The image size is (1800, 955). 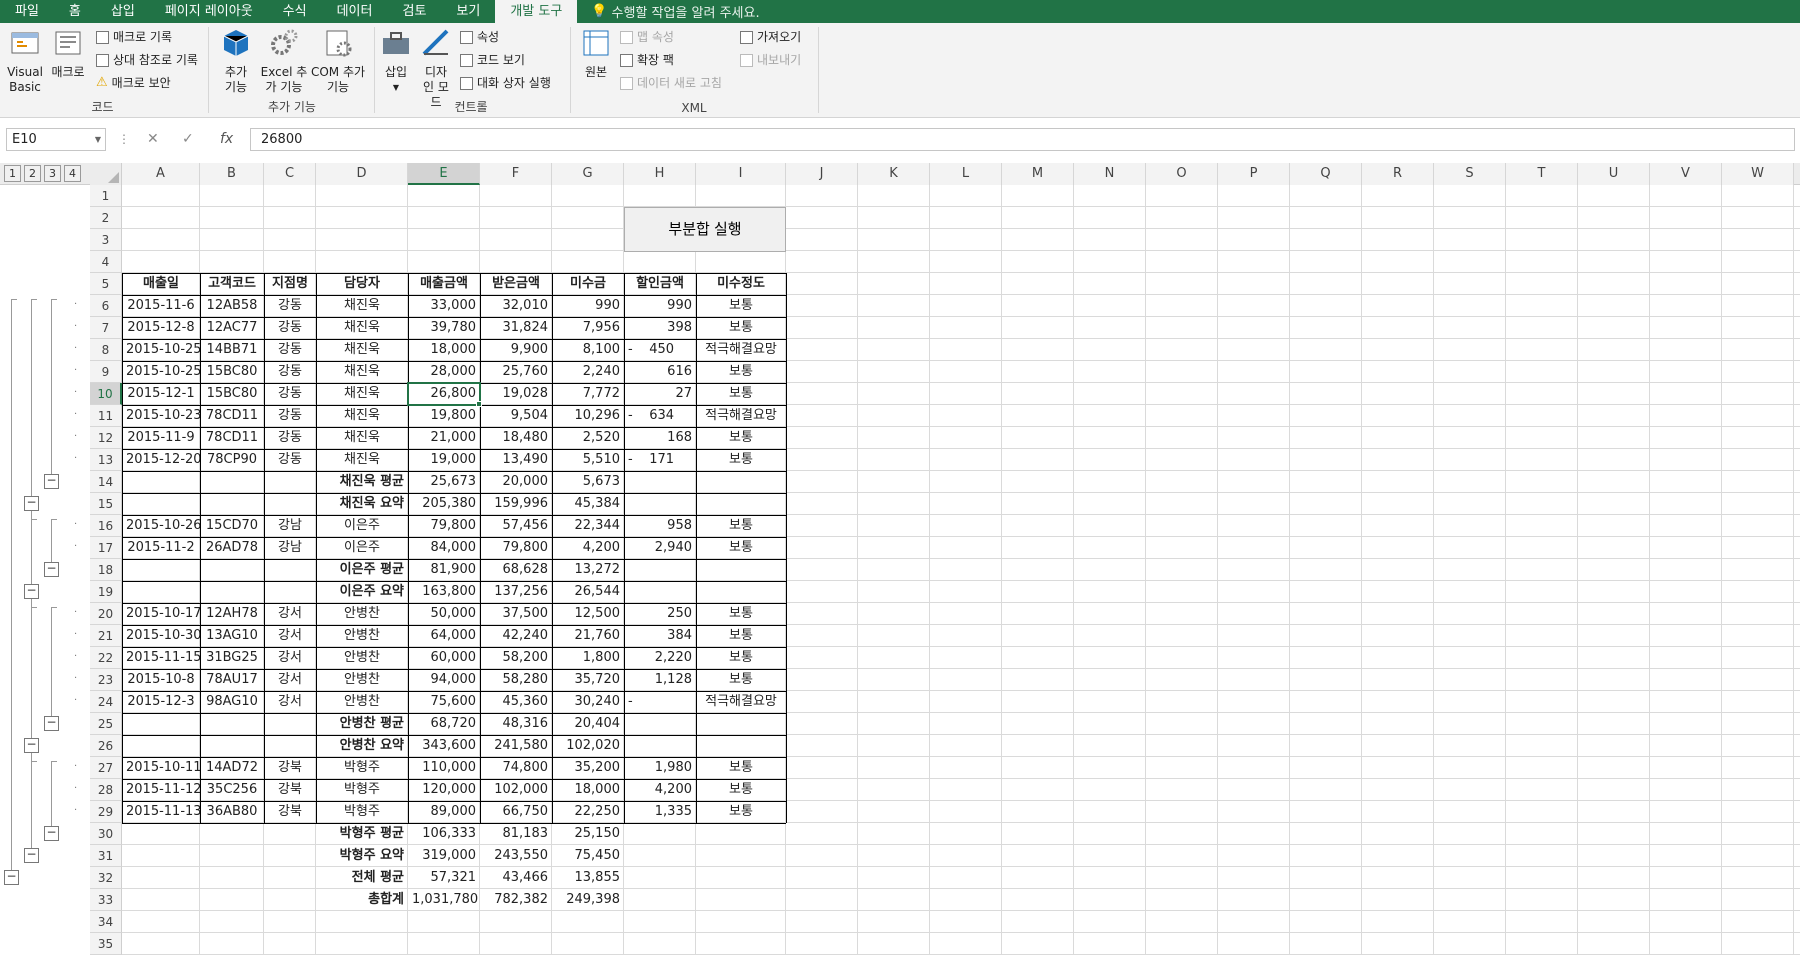 What do you see at coordinates (588, 284) in the screenshot?
I see `cell-G5: 미수금` at bounding box center [588, 284].